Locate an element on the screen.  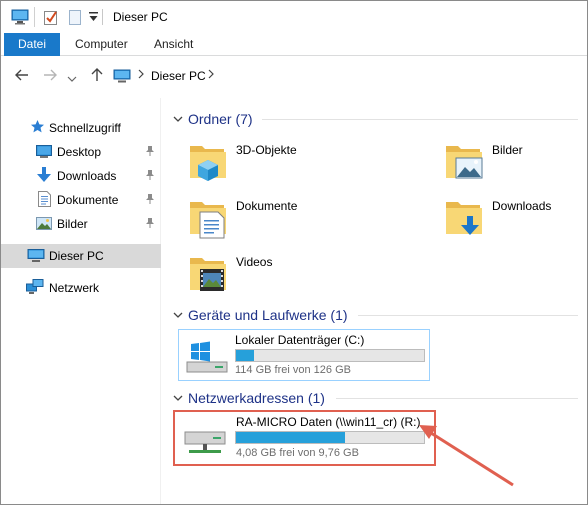
document-icon is located at coordinates (44, 200).